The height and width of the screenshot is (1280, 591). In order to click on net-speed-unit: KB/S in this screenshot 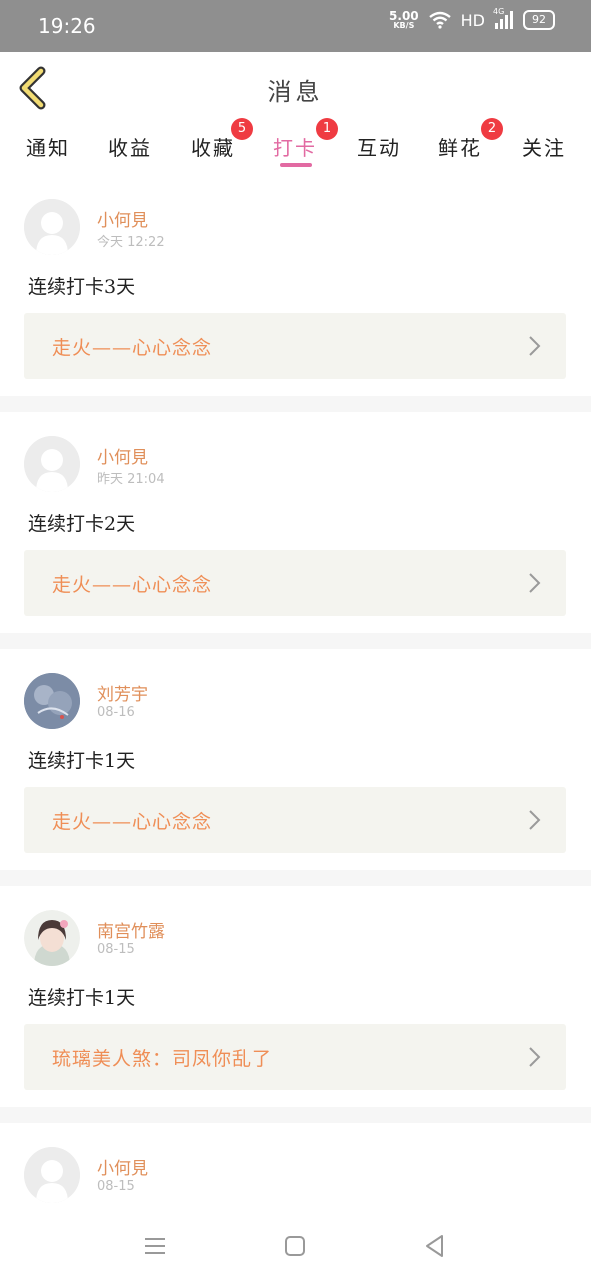, I will do `click(404, 25)`.